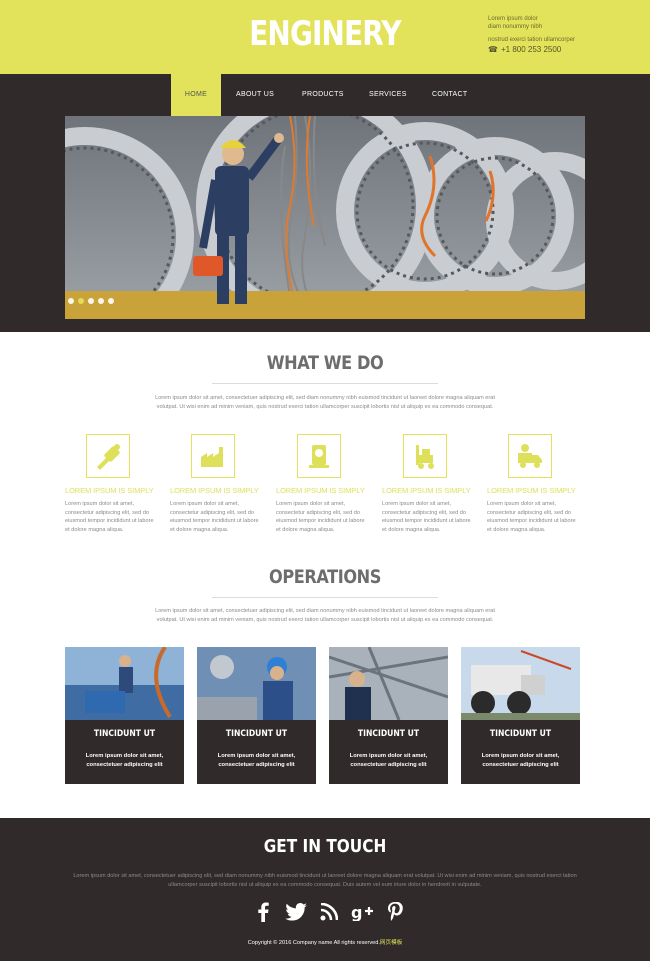  Describe the element at coordinates (532, 40) in the screenshot. I see `contact-line-3: nostrud exerci tation ullamcorper` at that location.